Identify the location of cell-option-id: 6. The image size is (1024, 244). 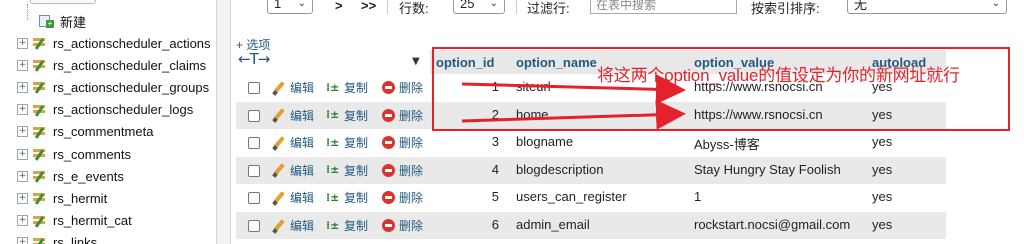
(495, 224).